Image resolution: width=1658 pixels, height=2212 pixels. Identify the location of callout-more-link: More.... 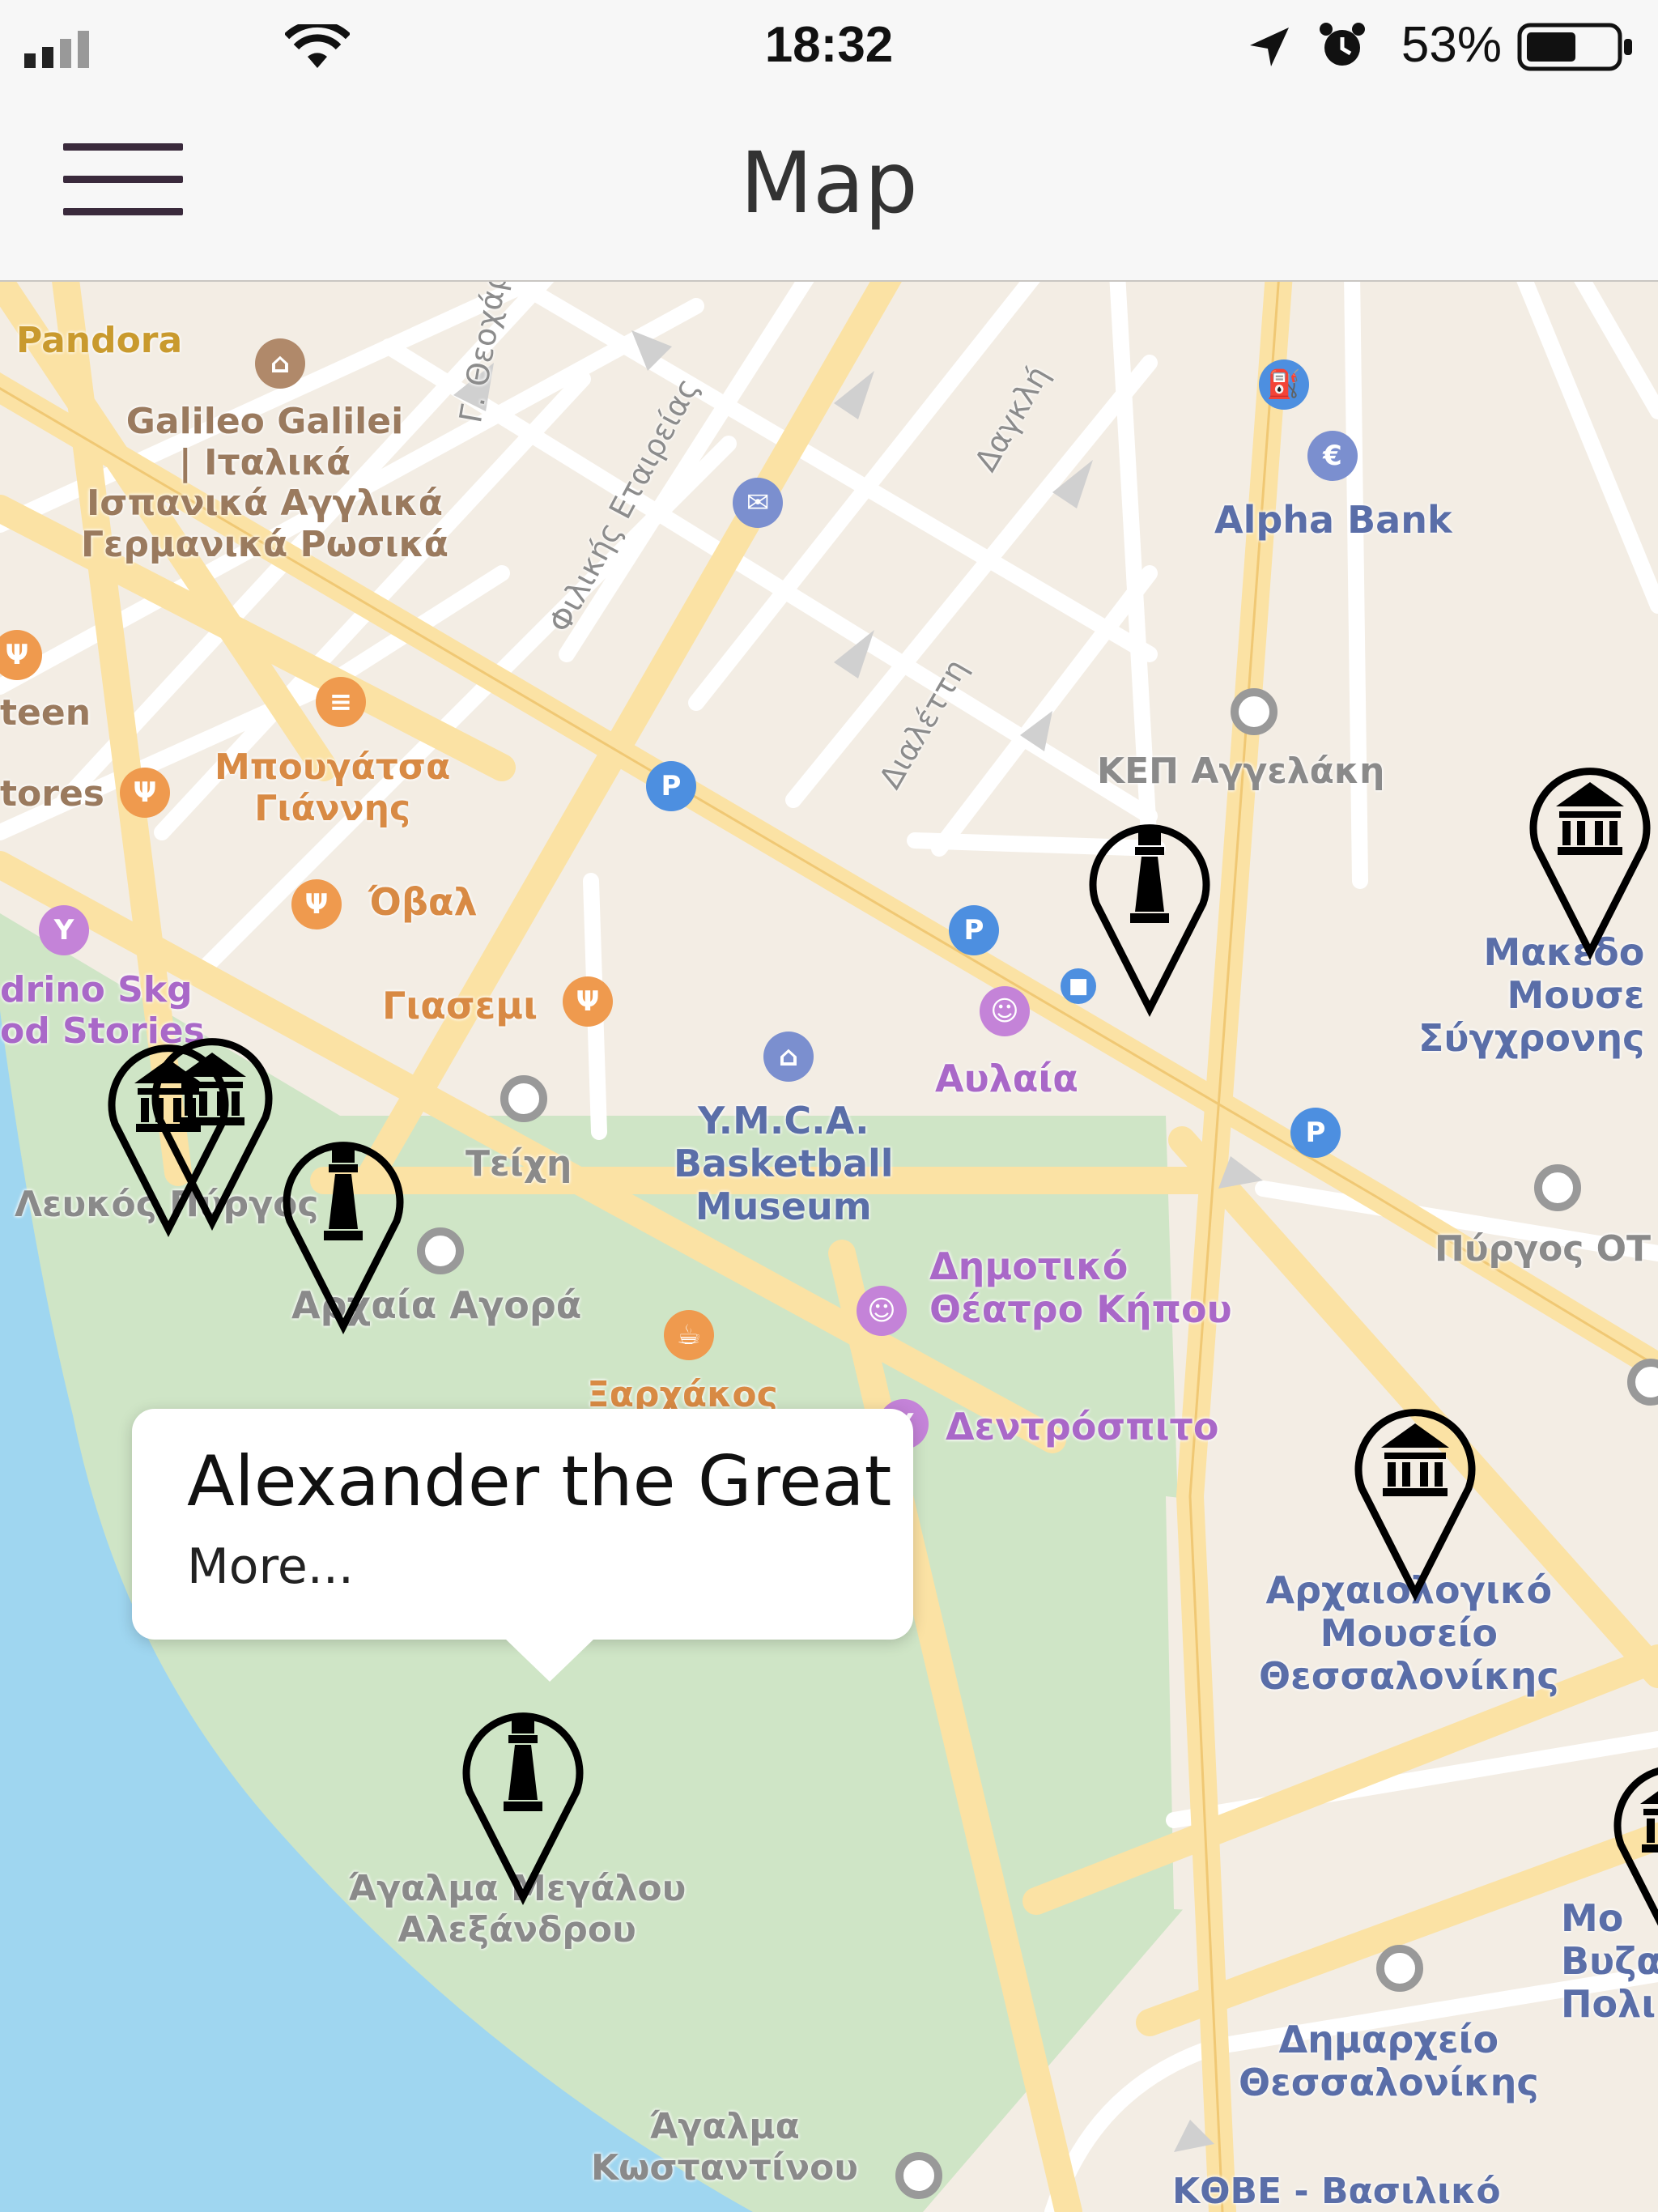
(270, 1566).